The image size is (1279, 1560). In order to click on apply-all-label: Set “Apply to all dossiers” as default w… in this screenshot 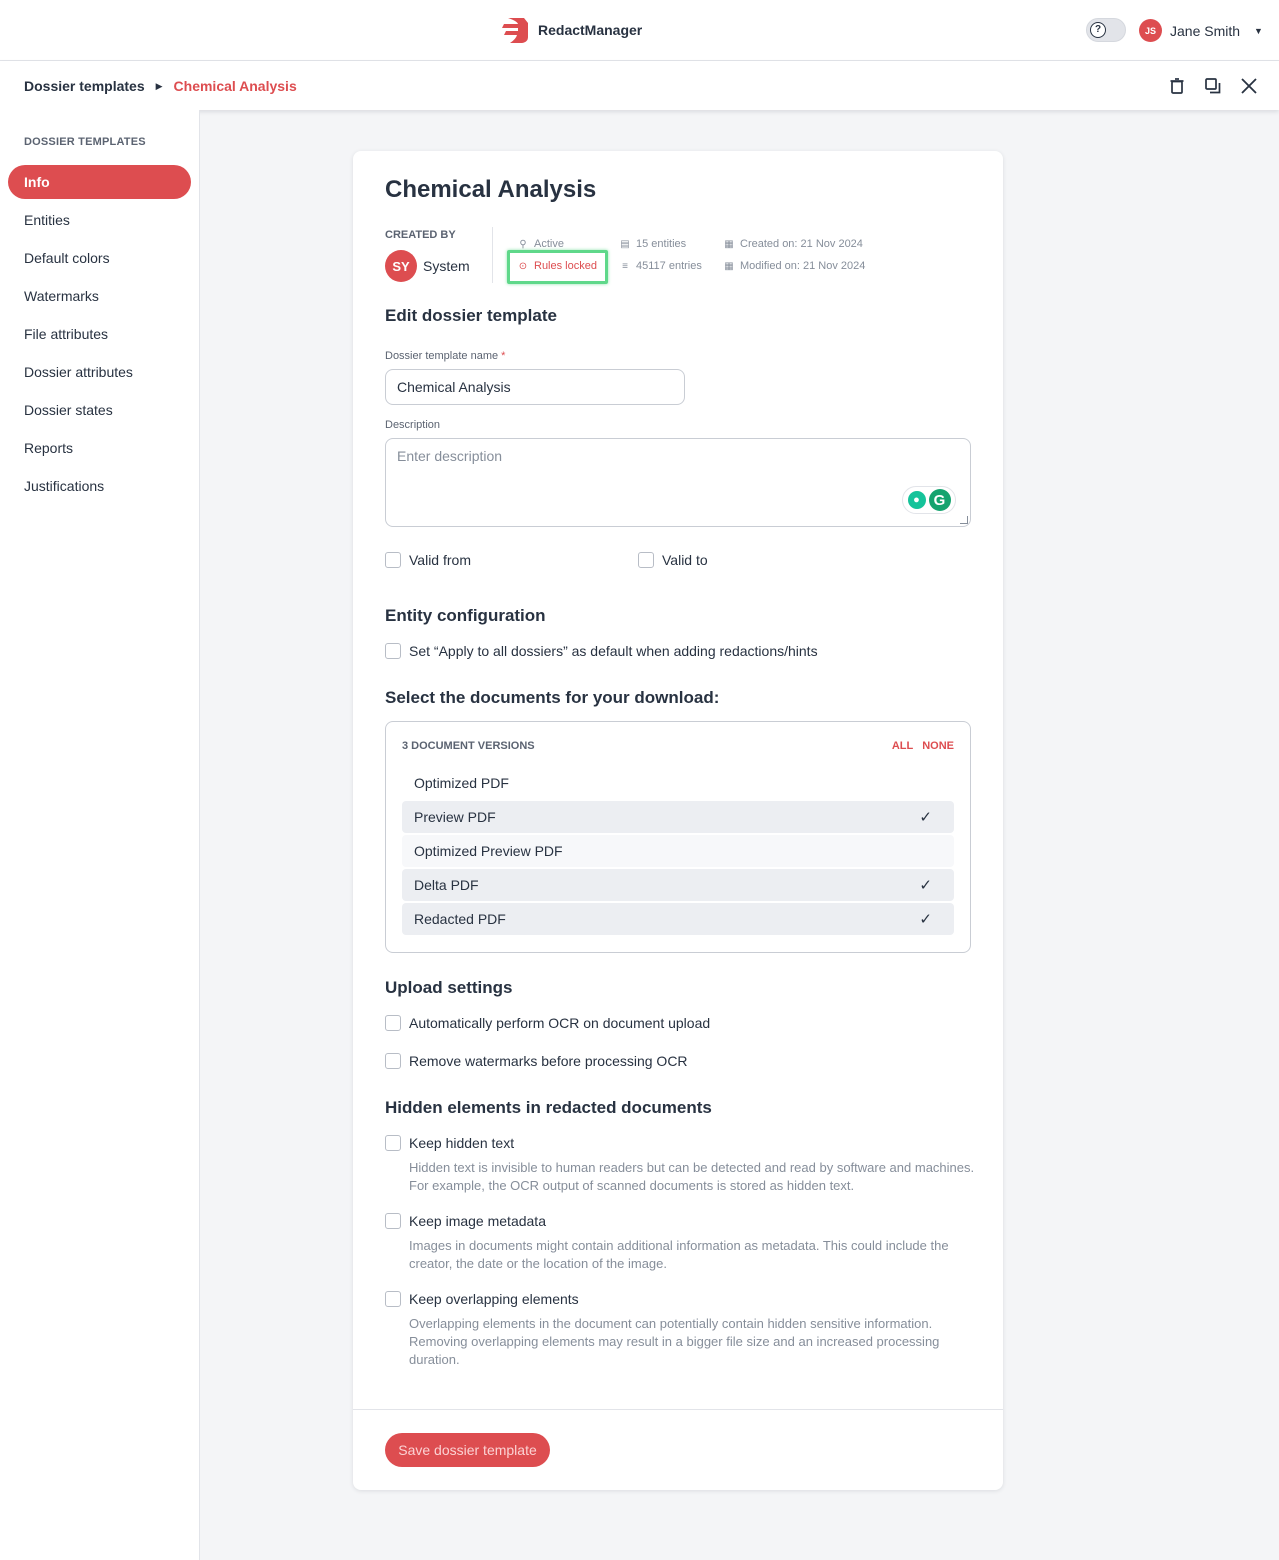, I will do `click(613, 651)`.